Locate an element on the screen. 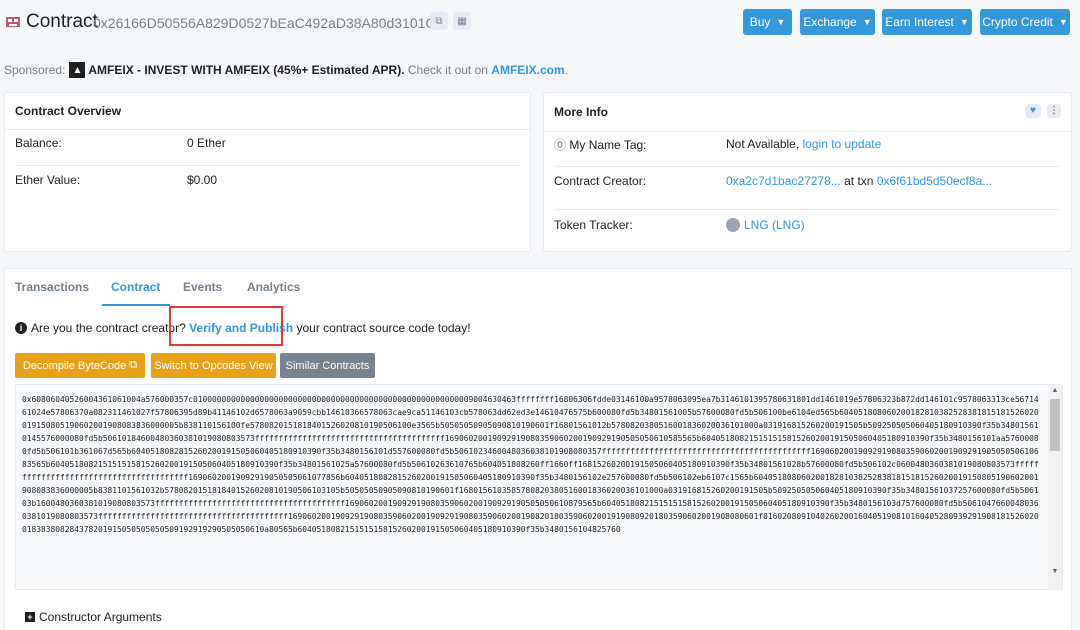 The height and width of the screenshot is (630, 1080). sponsor-link: AMFEIX.com is located at coordinates (527, 70).